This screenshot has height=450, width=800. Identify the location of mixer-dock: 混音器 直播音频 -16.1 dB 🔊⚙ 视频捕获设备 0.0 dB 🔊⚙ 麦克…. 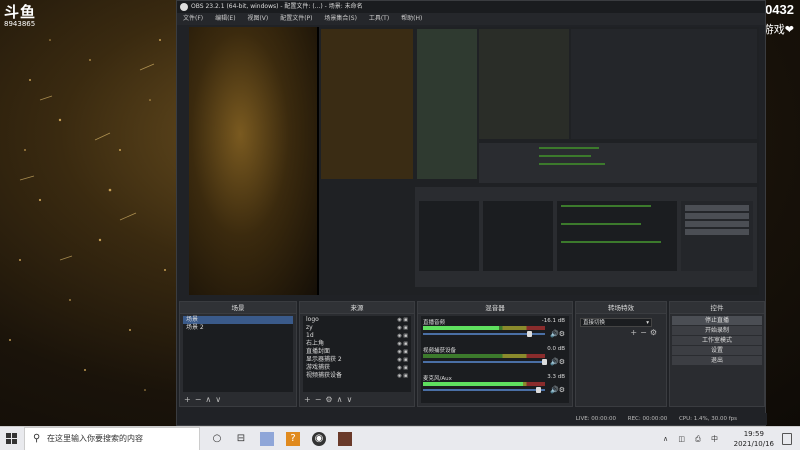
(495, 354).